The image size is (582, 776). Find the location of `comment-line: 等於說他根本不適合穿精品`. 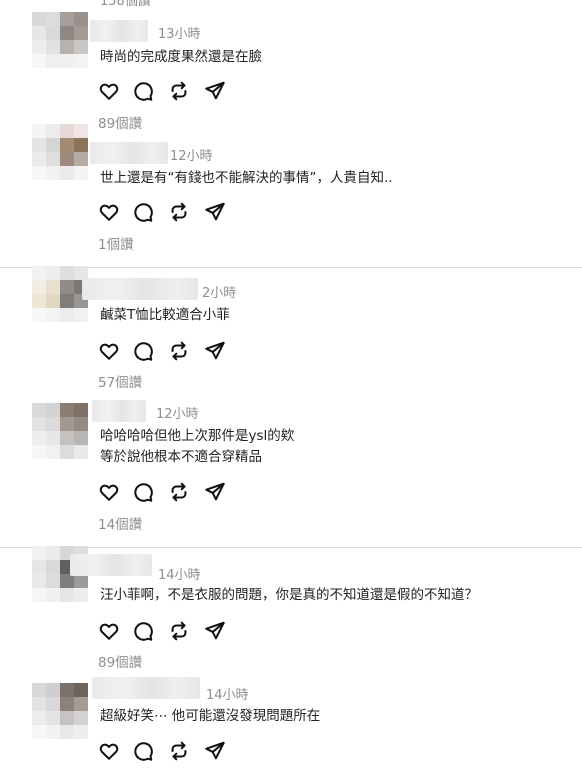

comment-line: 等於說他根本不適合穿精品 is located at coordinates (181, 457).